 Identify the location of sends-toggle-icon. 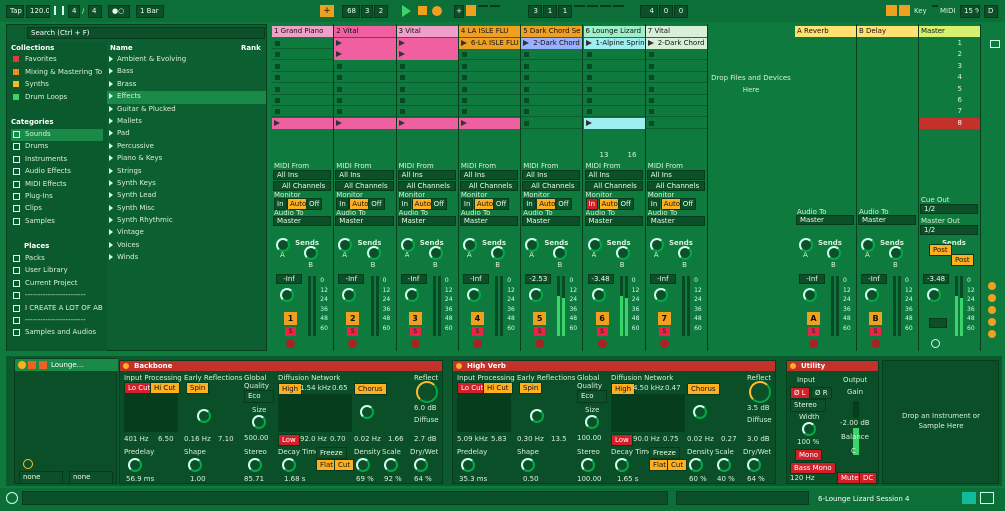
(992, 298).